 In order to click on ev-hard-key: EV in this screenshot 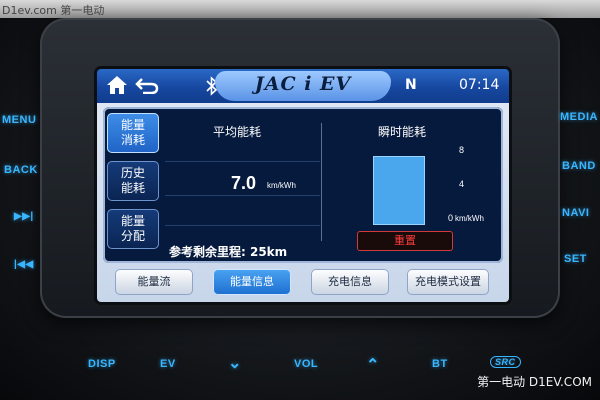, I will do `click(168, 364)`.